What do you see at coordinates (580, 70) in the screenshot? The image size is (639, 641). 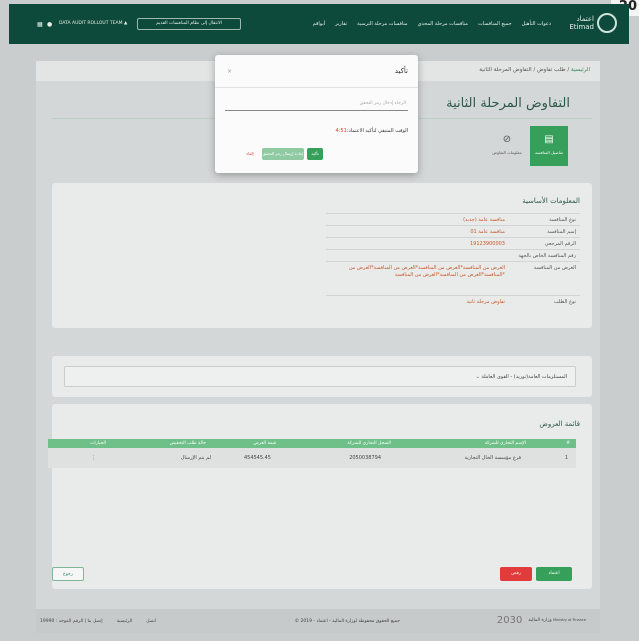 I see `breadcrumb-home: الرئيسية` at bounding box center [580, 70].